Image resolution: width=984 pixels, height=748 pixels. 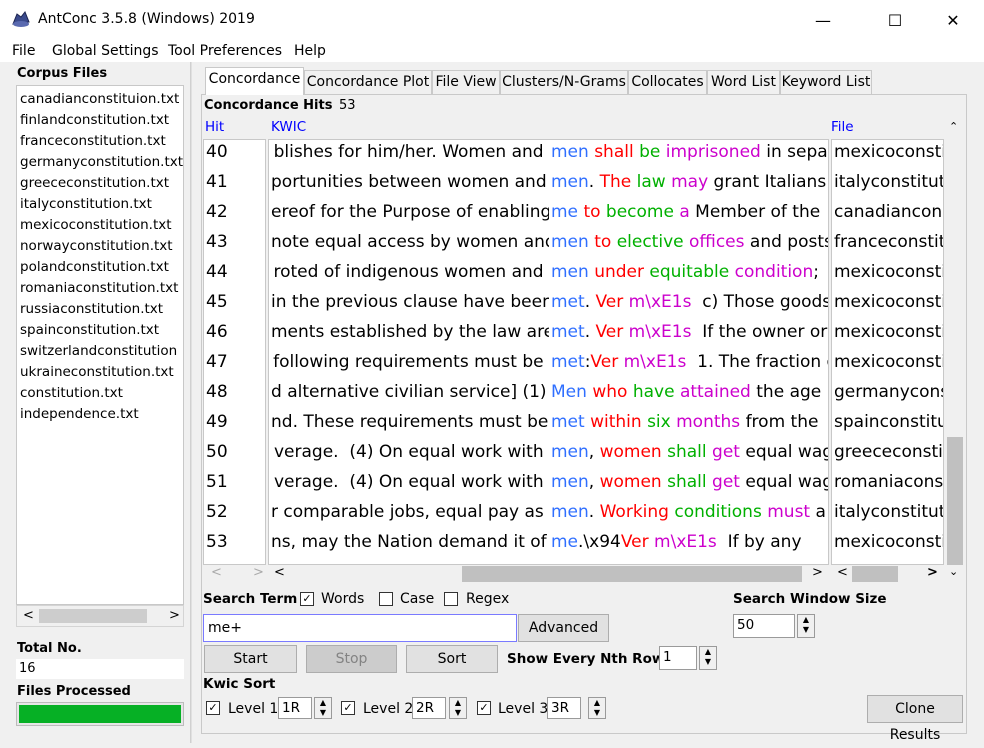 What do you see at coordinates (875, 574) in the screenshot?
I see `file-scroll-thumb` at bounding box center [875, 574].